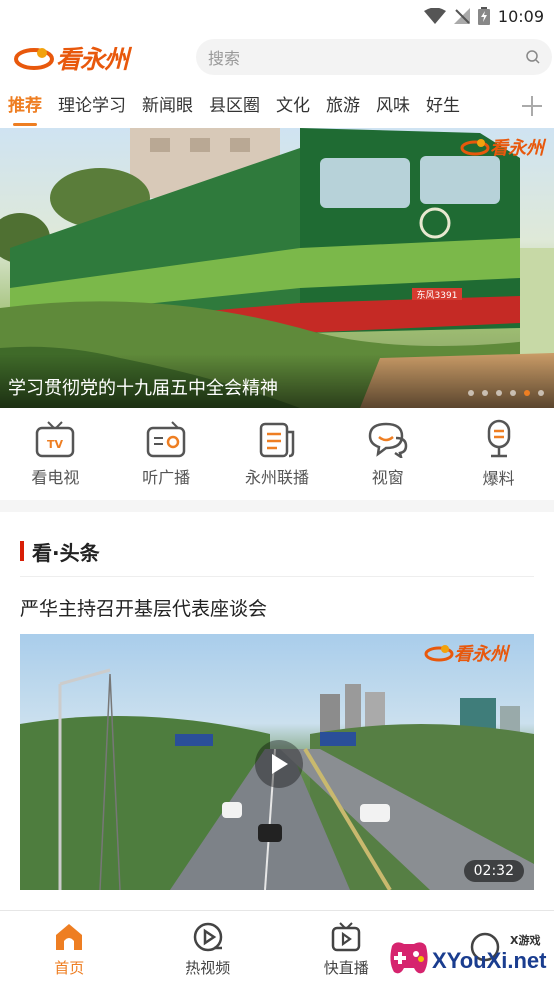 The width and height of the screenshot is (554, 987). Describe the element at coordinates (277, 607) in the screenshot. I see `article-title: 严华主持召开基层代表座谈会` at that location.